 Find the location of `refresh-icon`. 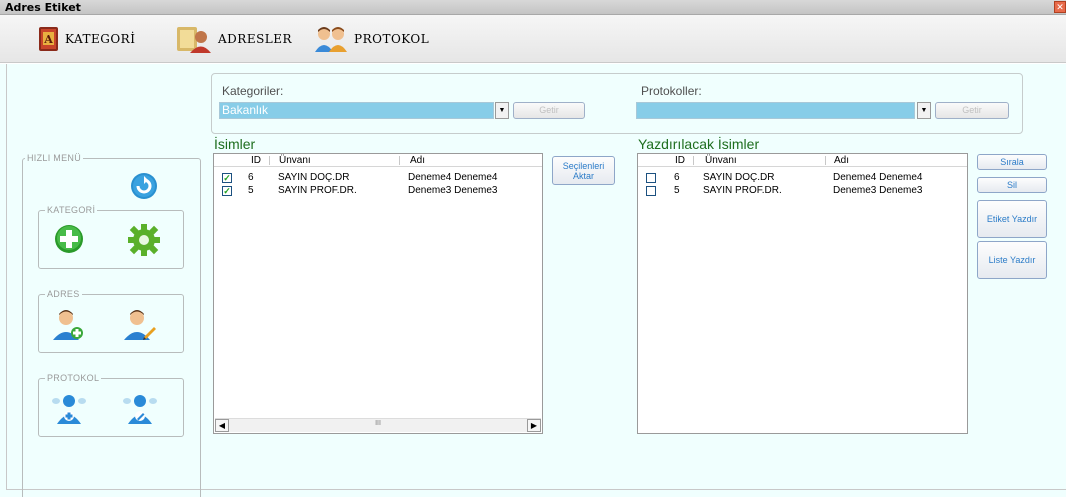

refresh-icon is located at coordinates (144, 186).